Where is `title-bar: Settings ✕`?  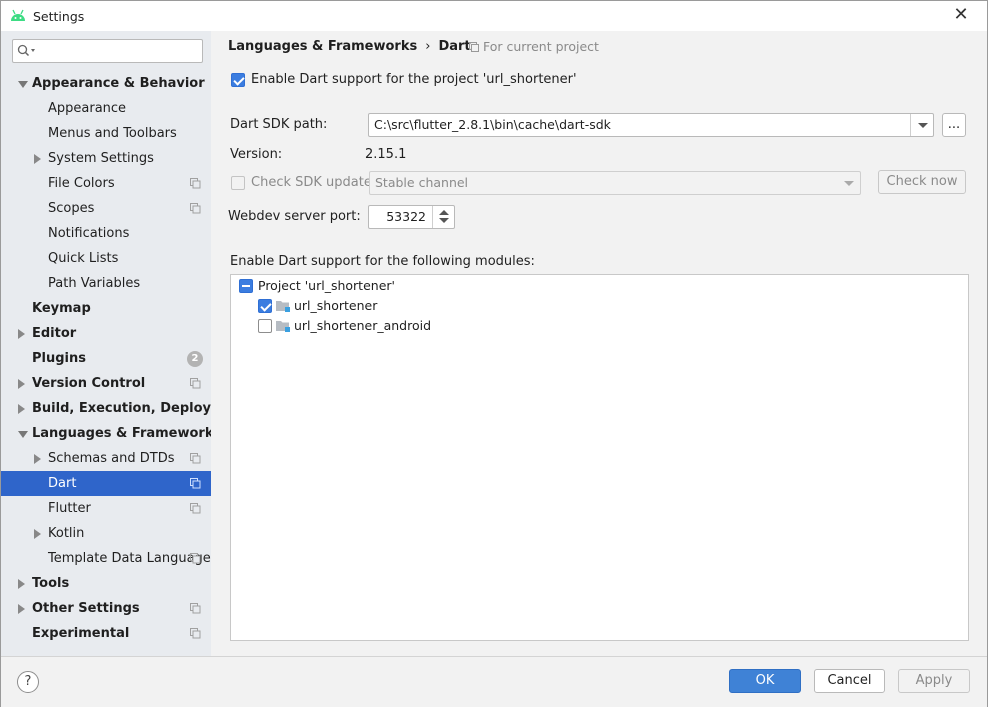
title-bar: Settings ✕ is located at coordinates (494, 16).